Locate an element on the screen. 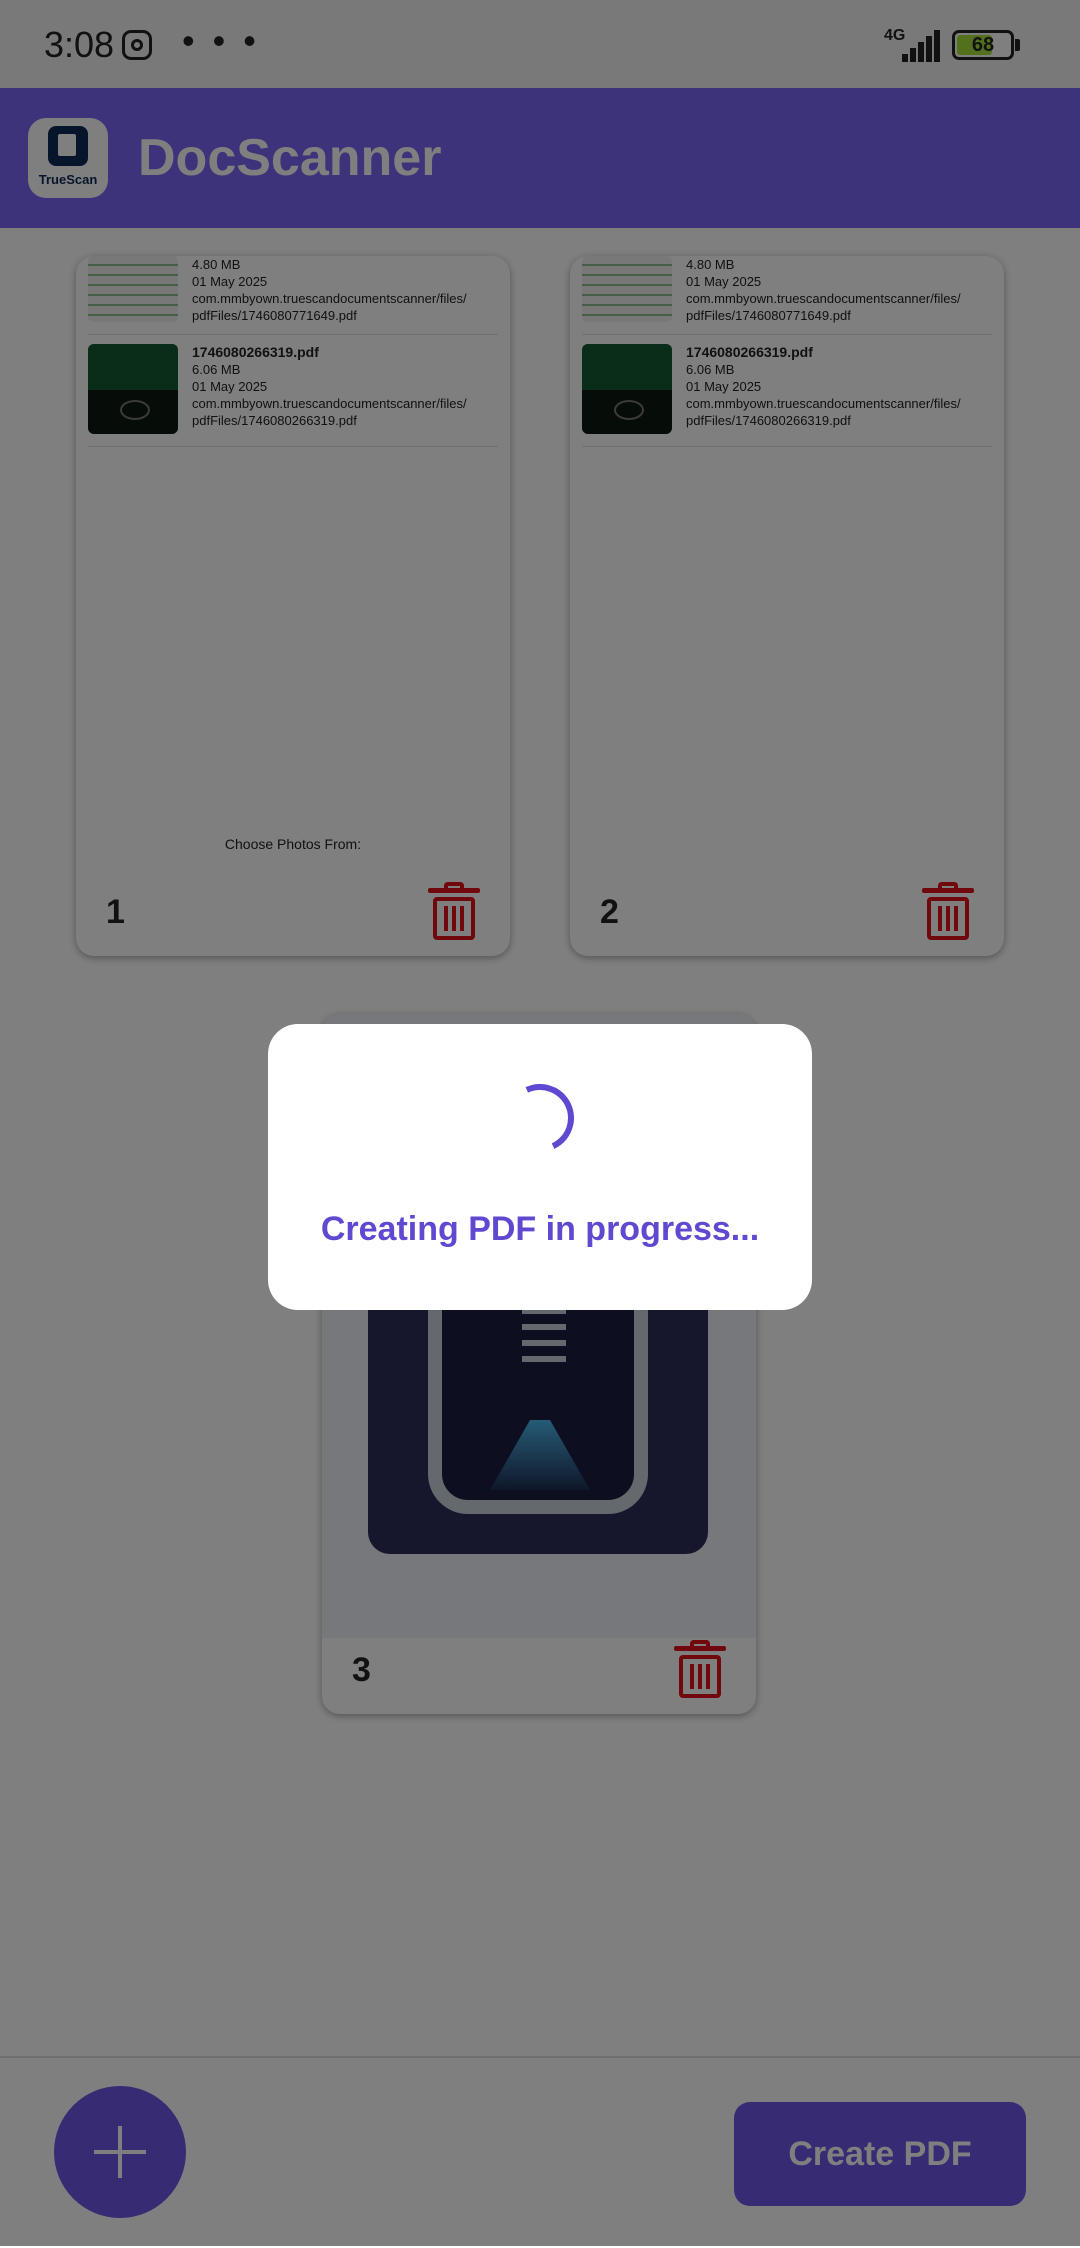  loading-spinner-icon is located at coordinates (540, 1118).